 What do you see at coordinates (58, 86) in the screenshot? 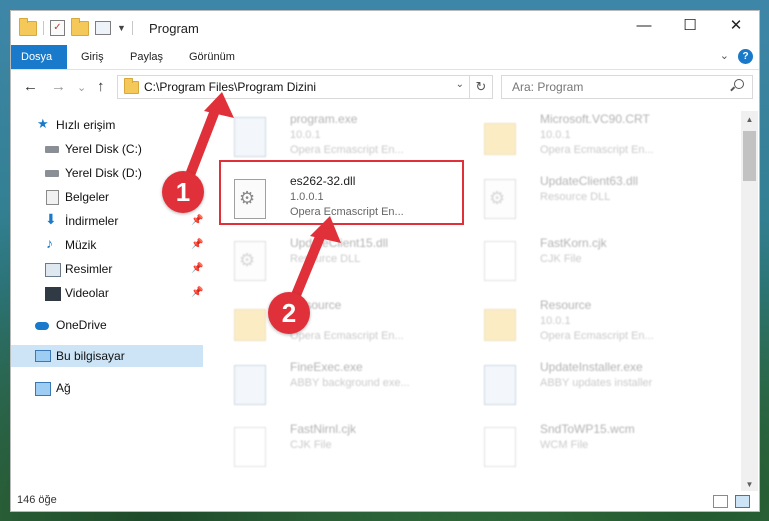
I see `forward-button: →` at bounding box center [58, 86].